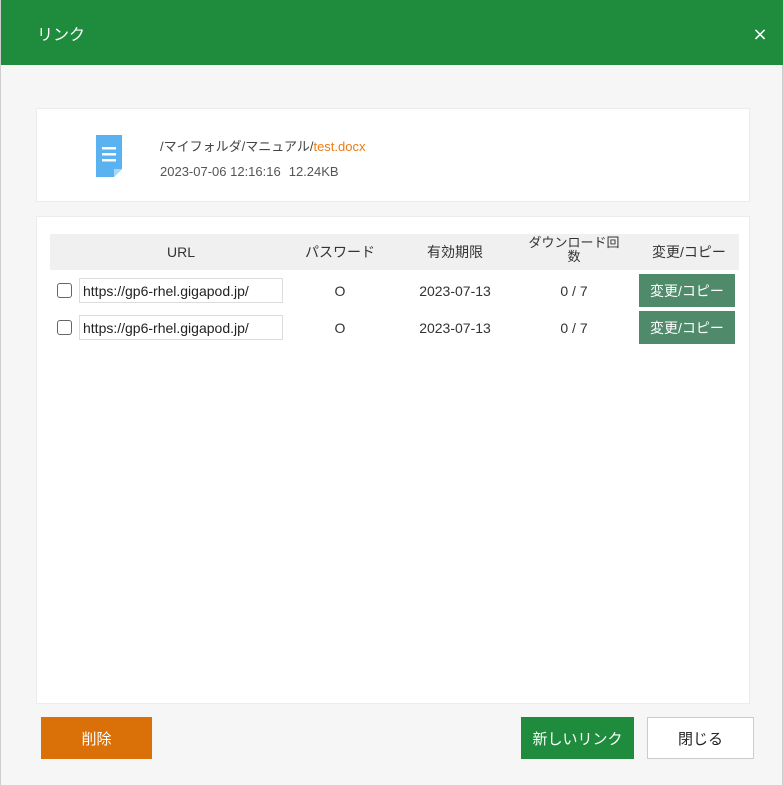 The image size is (783, 785). I want to click on file-meta: 2023-07-06 12:16:16 12.24KB, so click(249, 171).